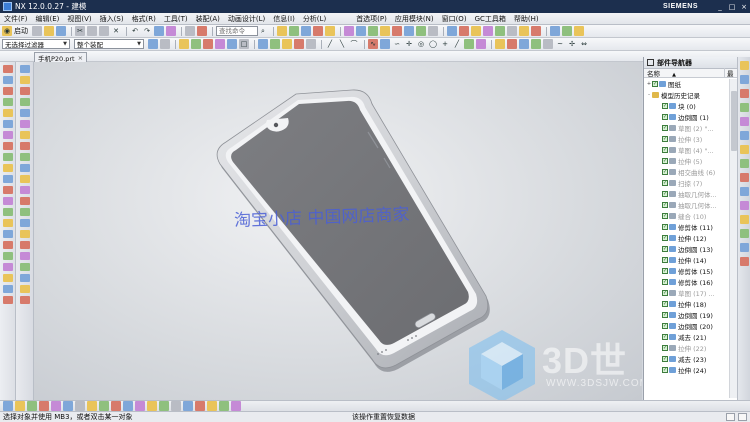 The image size is (750, 422). What do you see at coordinates (349, 31) in the screenshot?
I see `measure-distance-icon` at bounding box center [349, 31].